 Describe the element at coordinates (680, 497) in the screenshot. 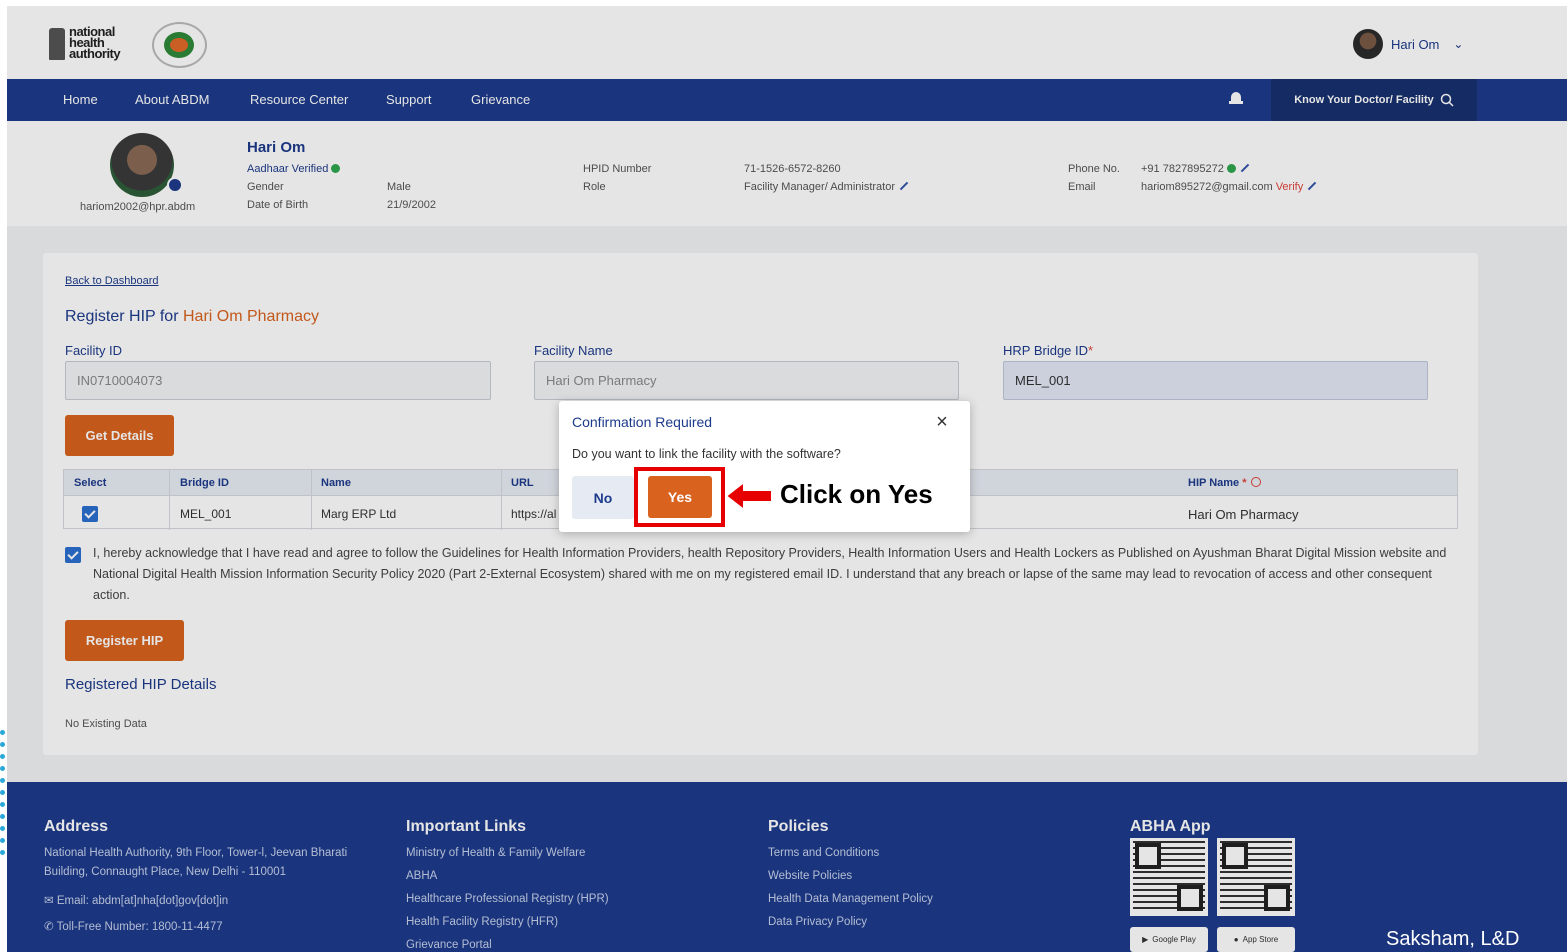

I see `yes-button: Yes` at that location.